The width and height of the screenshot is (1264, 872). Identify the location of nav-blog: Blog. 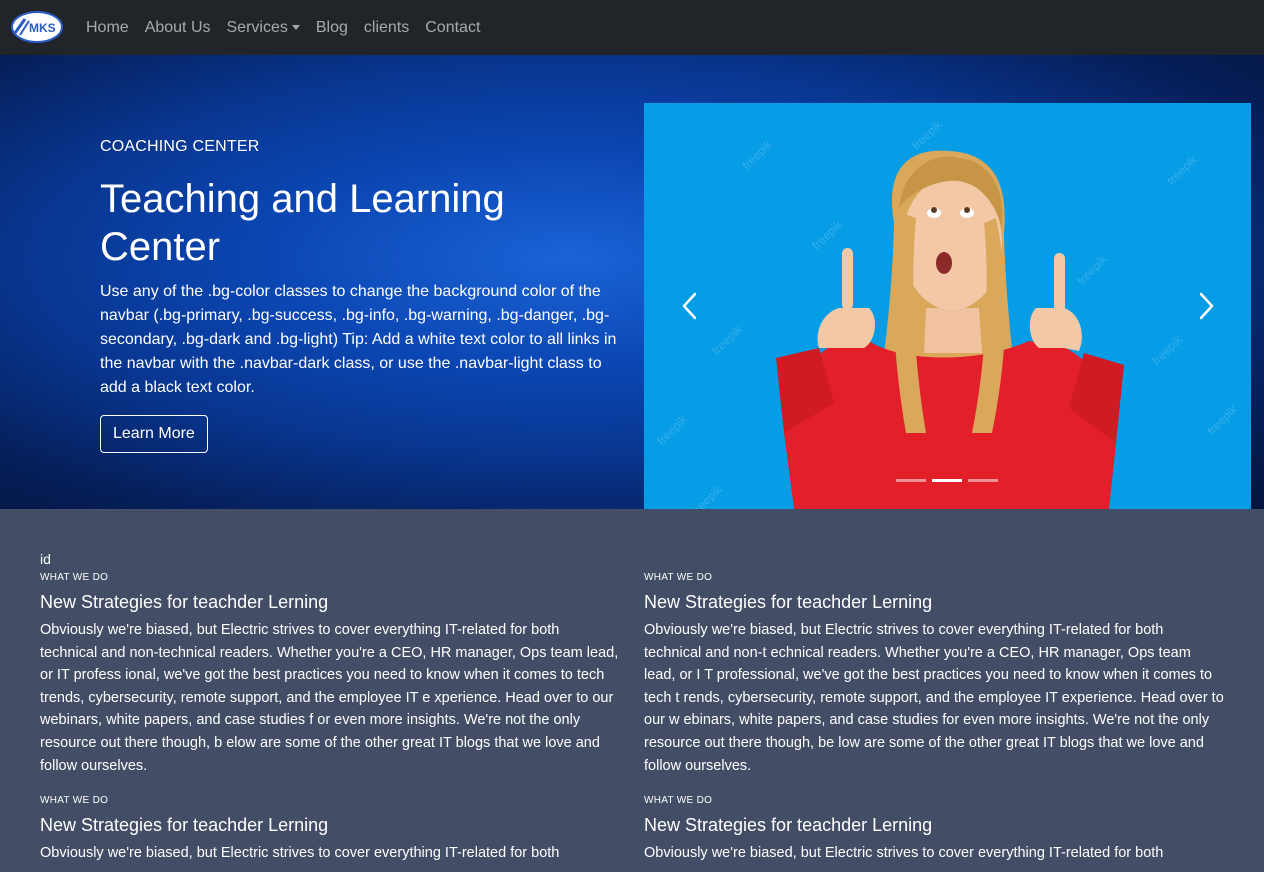
(332, 28).